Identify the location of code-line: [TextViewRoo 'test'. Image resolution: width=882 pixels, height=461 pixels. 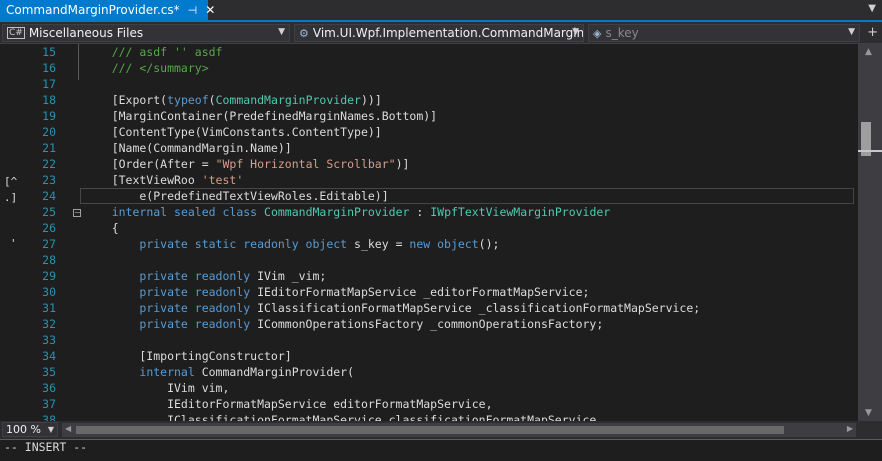
(164, 180).